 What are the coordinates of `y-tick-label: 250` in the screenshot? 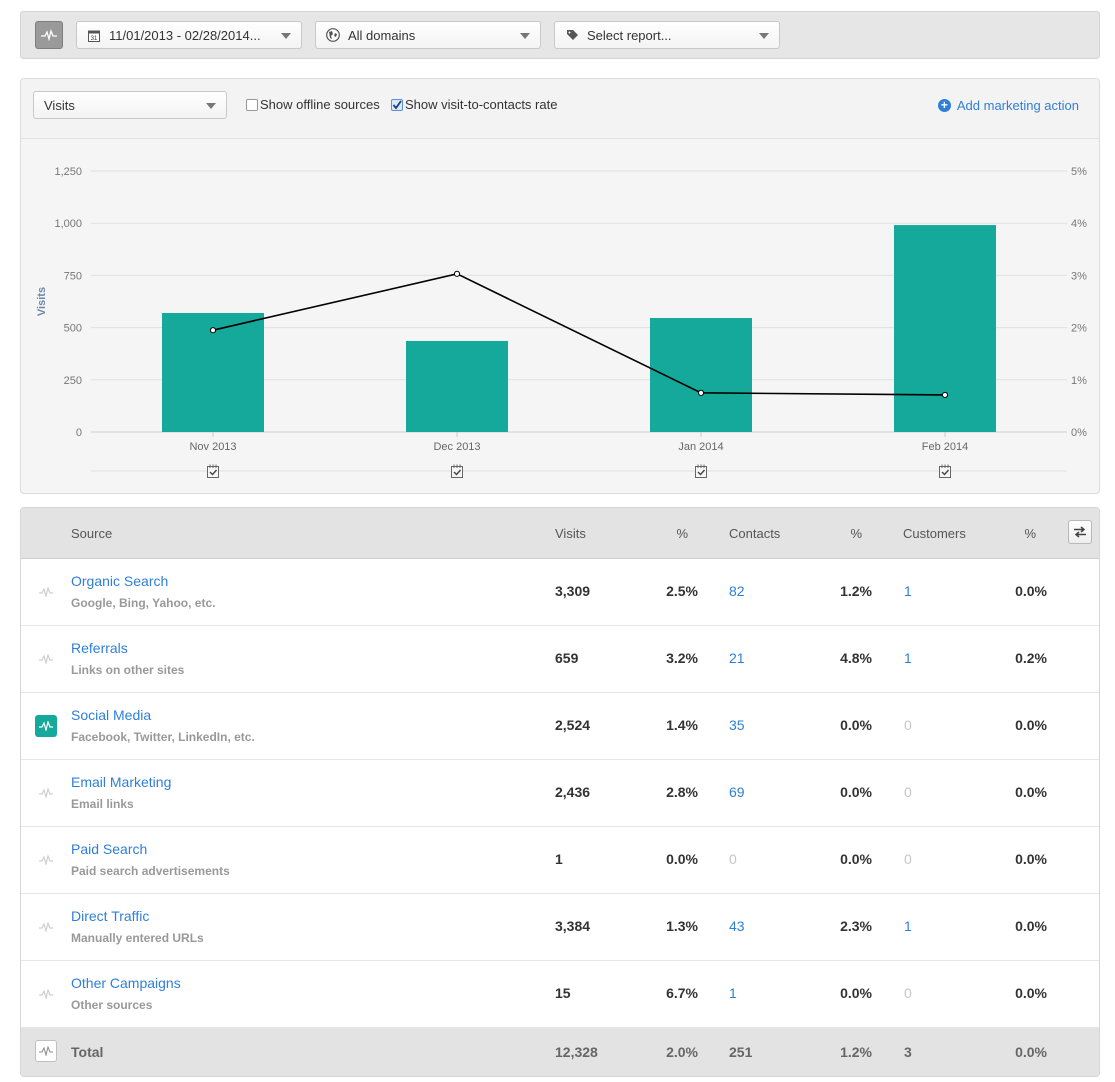 It's located at (73, 381).